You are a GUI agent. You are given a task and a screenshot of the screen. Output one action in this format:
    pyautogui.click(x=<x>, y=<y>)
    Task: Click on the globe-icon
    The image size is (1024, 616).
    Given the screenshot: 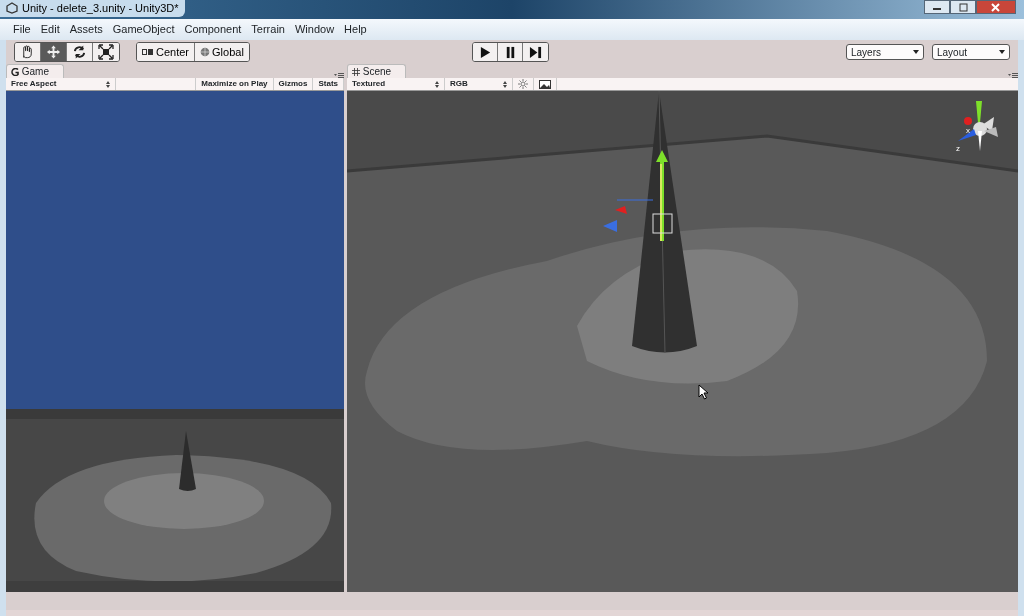 What is the action you would take?
    pyautogui.click(x=205, y=52)
    